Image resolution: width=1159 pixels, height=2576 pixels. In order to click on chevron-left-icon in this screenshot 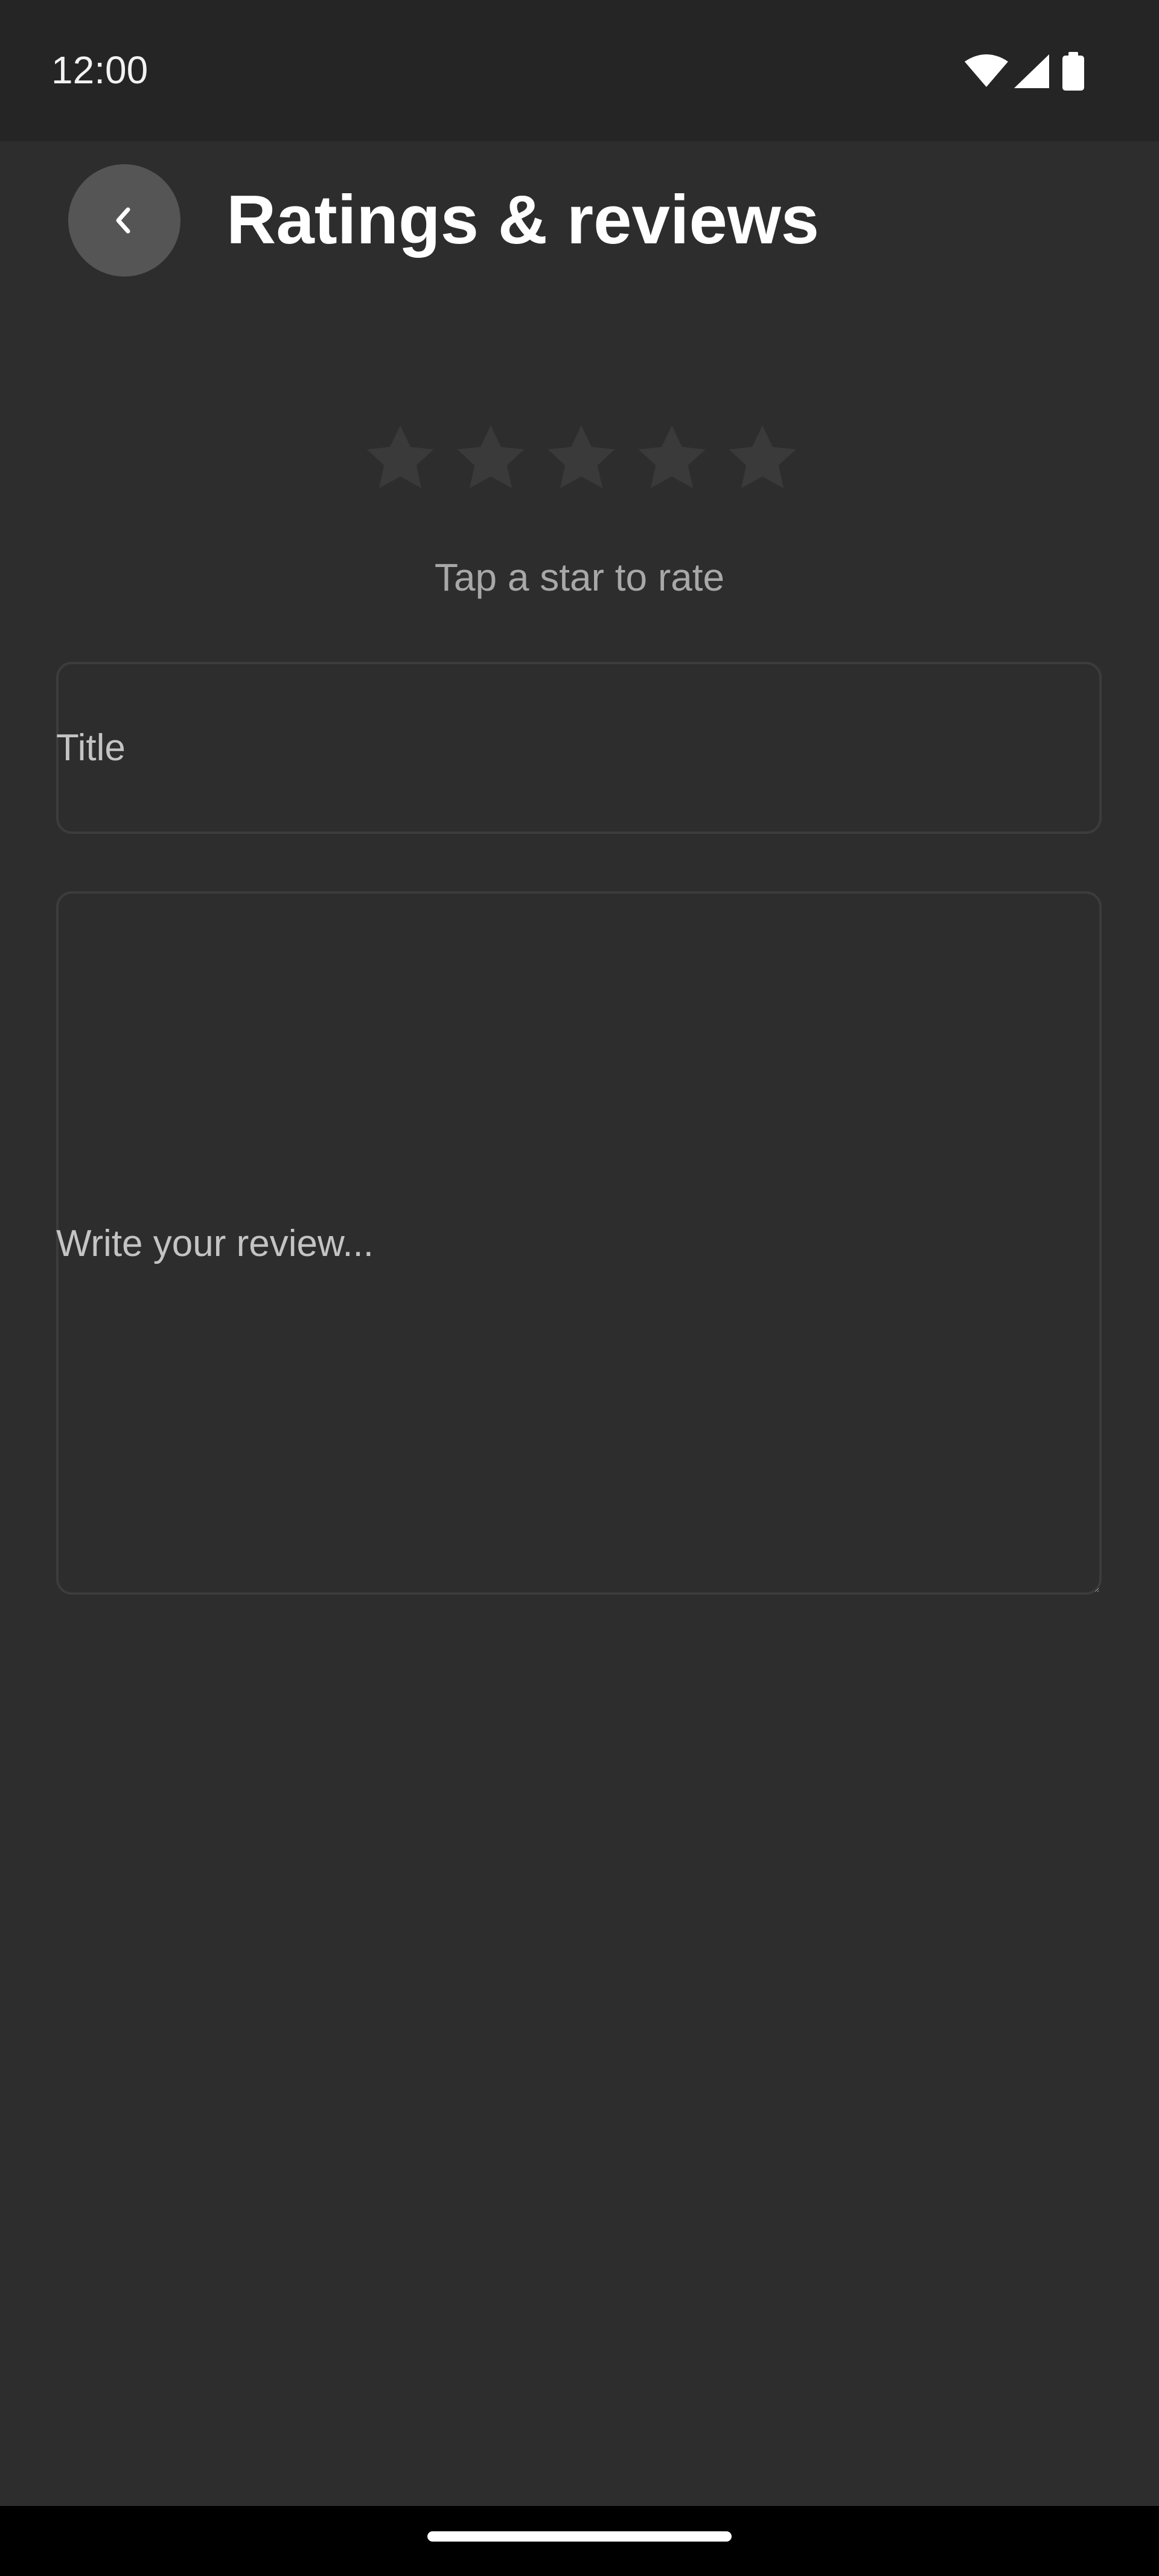, I will do `click(124, 220)`.